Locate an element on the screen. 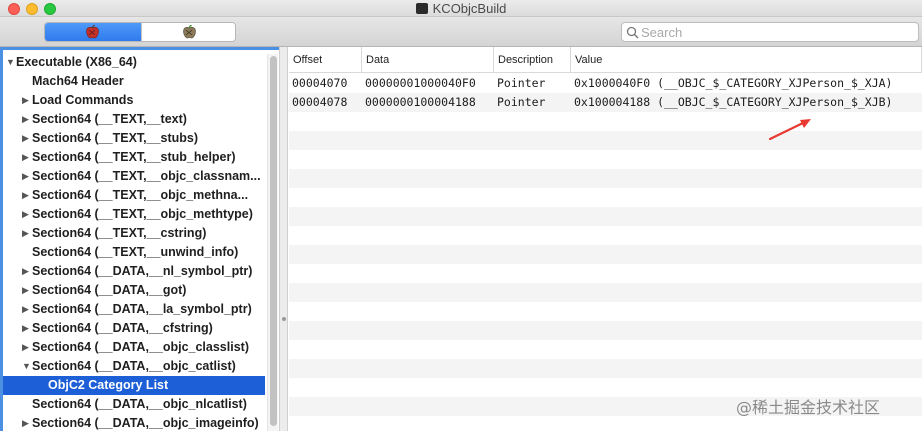 This screenshot has width=922, height=431. segment-dim-apple is located at coordinates (188, 32).